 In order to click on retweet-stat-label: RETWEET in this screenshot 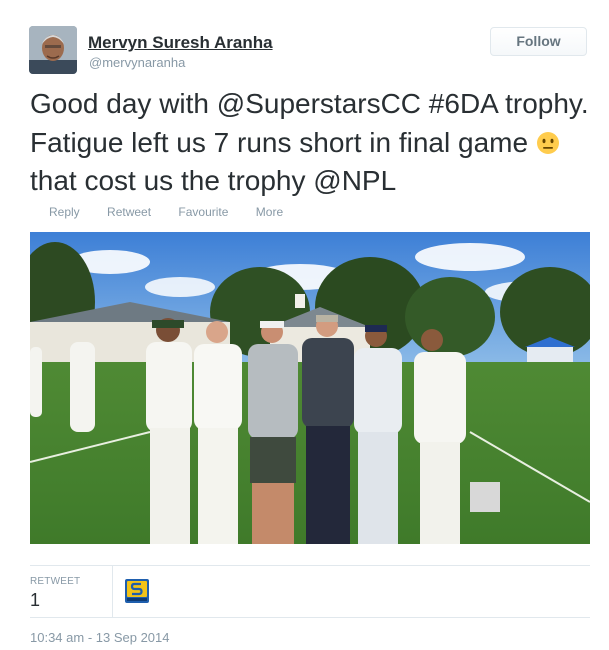, I will do `click(55, 581)`.